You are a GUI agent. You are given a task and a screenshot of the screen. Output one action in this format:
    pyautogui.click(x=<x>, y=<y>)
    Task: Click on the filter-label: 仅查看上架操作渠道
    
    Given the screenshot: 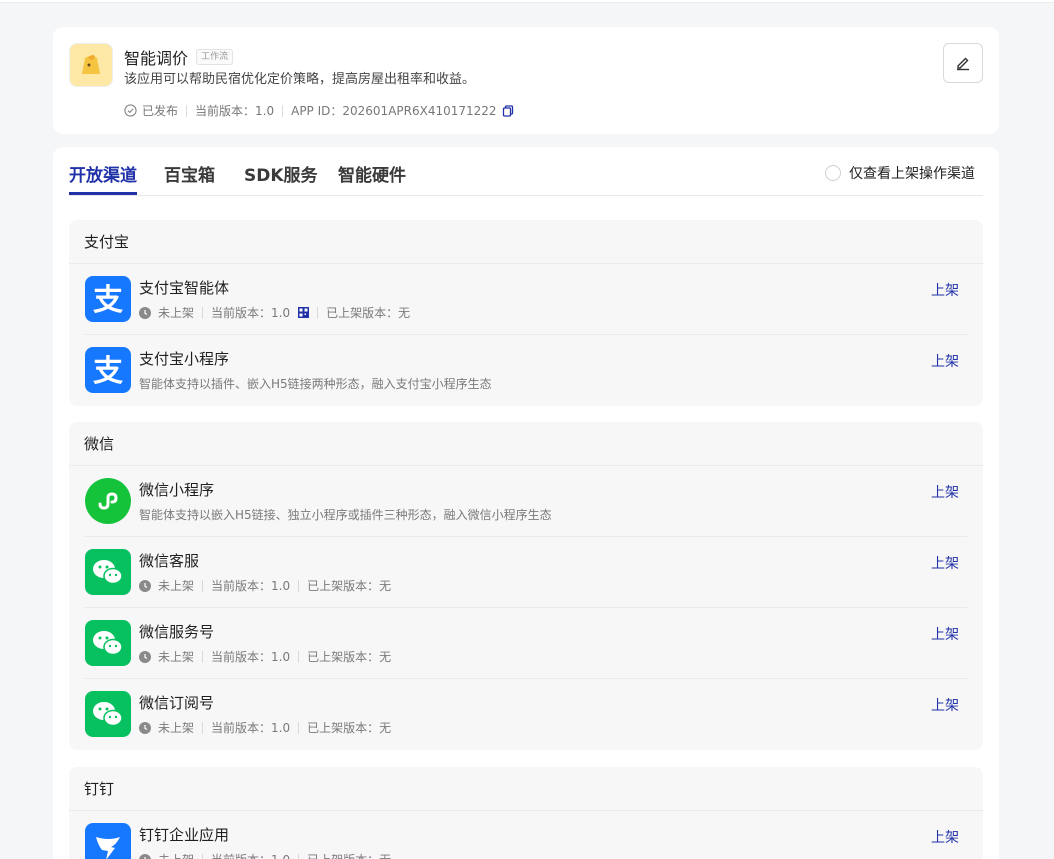 What is the action you would take?
    pyautogui.click(x=912, y=174)
    